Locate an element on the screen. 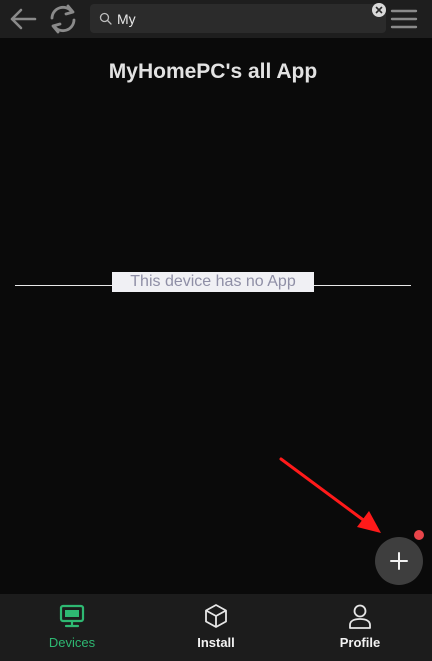 This screenshot has width=432, height=661. back-button is located at coordinates (23, 19).